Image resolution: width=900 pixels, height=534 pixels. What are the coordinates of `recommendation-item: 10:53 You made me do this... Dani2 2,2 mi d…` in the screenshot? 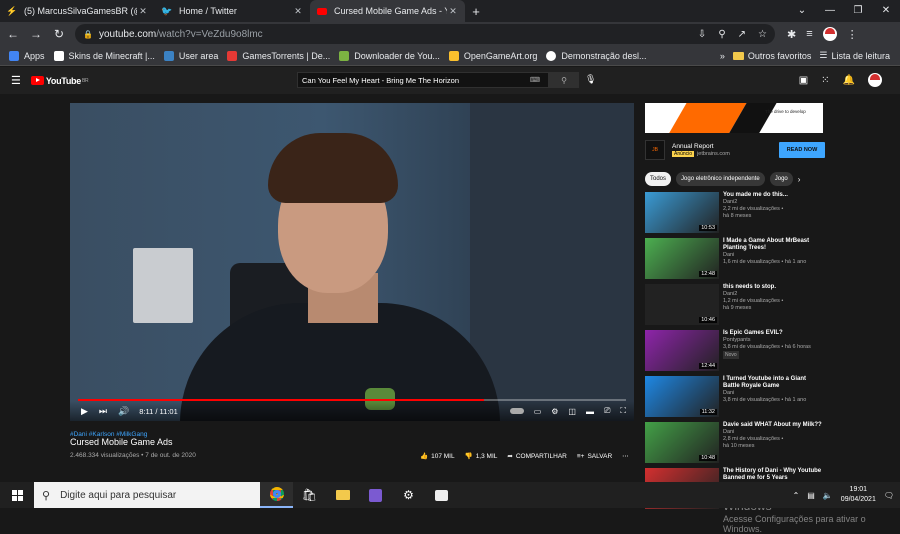 It's located at (735, 212).